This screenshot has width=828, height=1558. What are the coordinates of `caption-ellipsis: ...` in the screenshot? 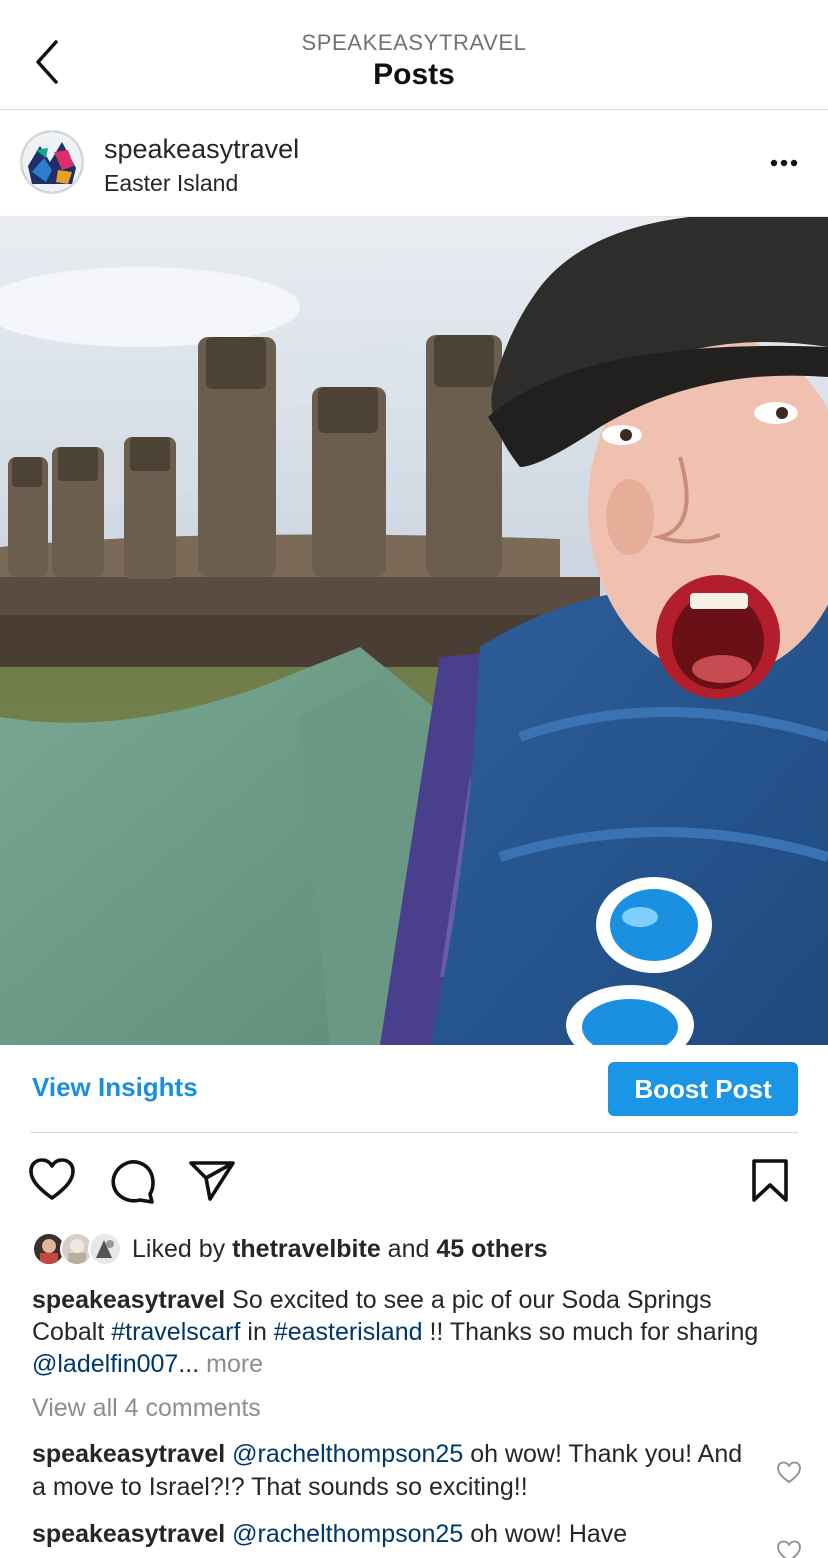 It's located at (189, 1364).